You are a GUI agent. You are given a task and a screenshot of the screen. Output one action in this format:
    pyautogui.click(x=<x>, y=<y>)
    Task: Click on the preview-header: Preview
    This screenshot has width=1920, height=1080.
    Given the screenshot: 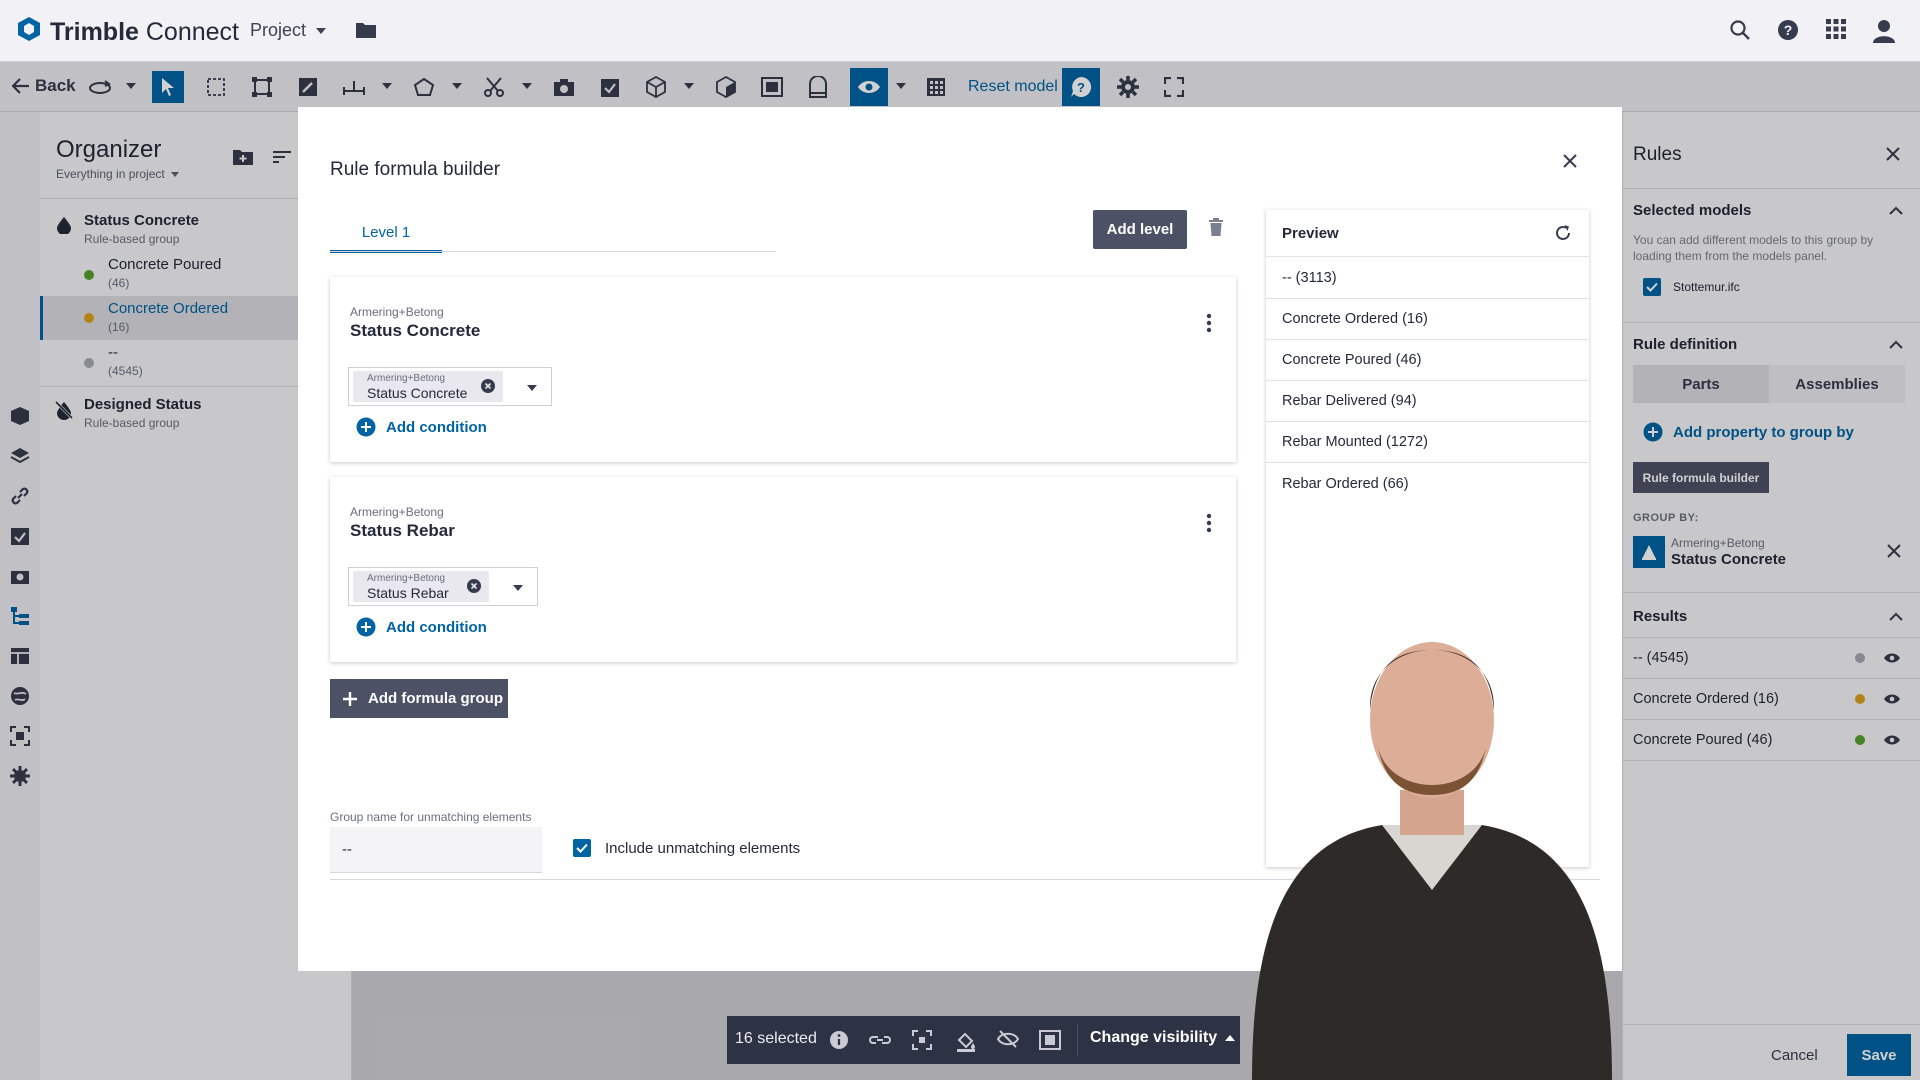 What is the action you would take?
    pyautogui.click(x=1427, y=233)
    